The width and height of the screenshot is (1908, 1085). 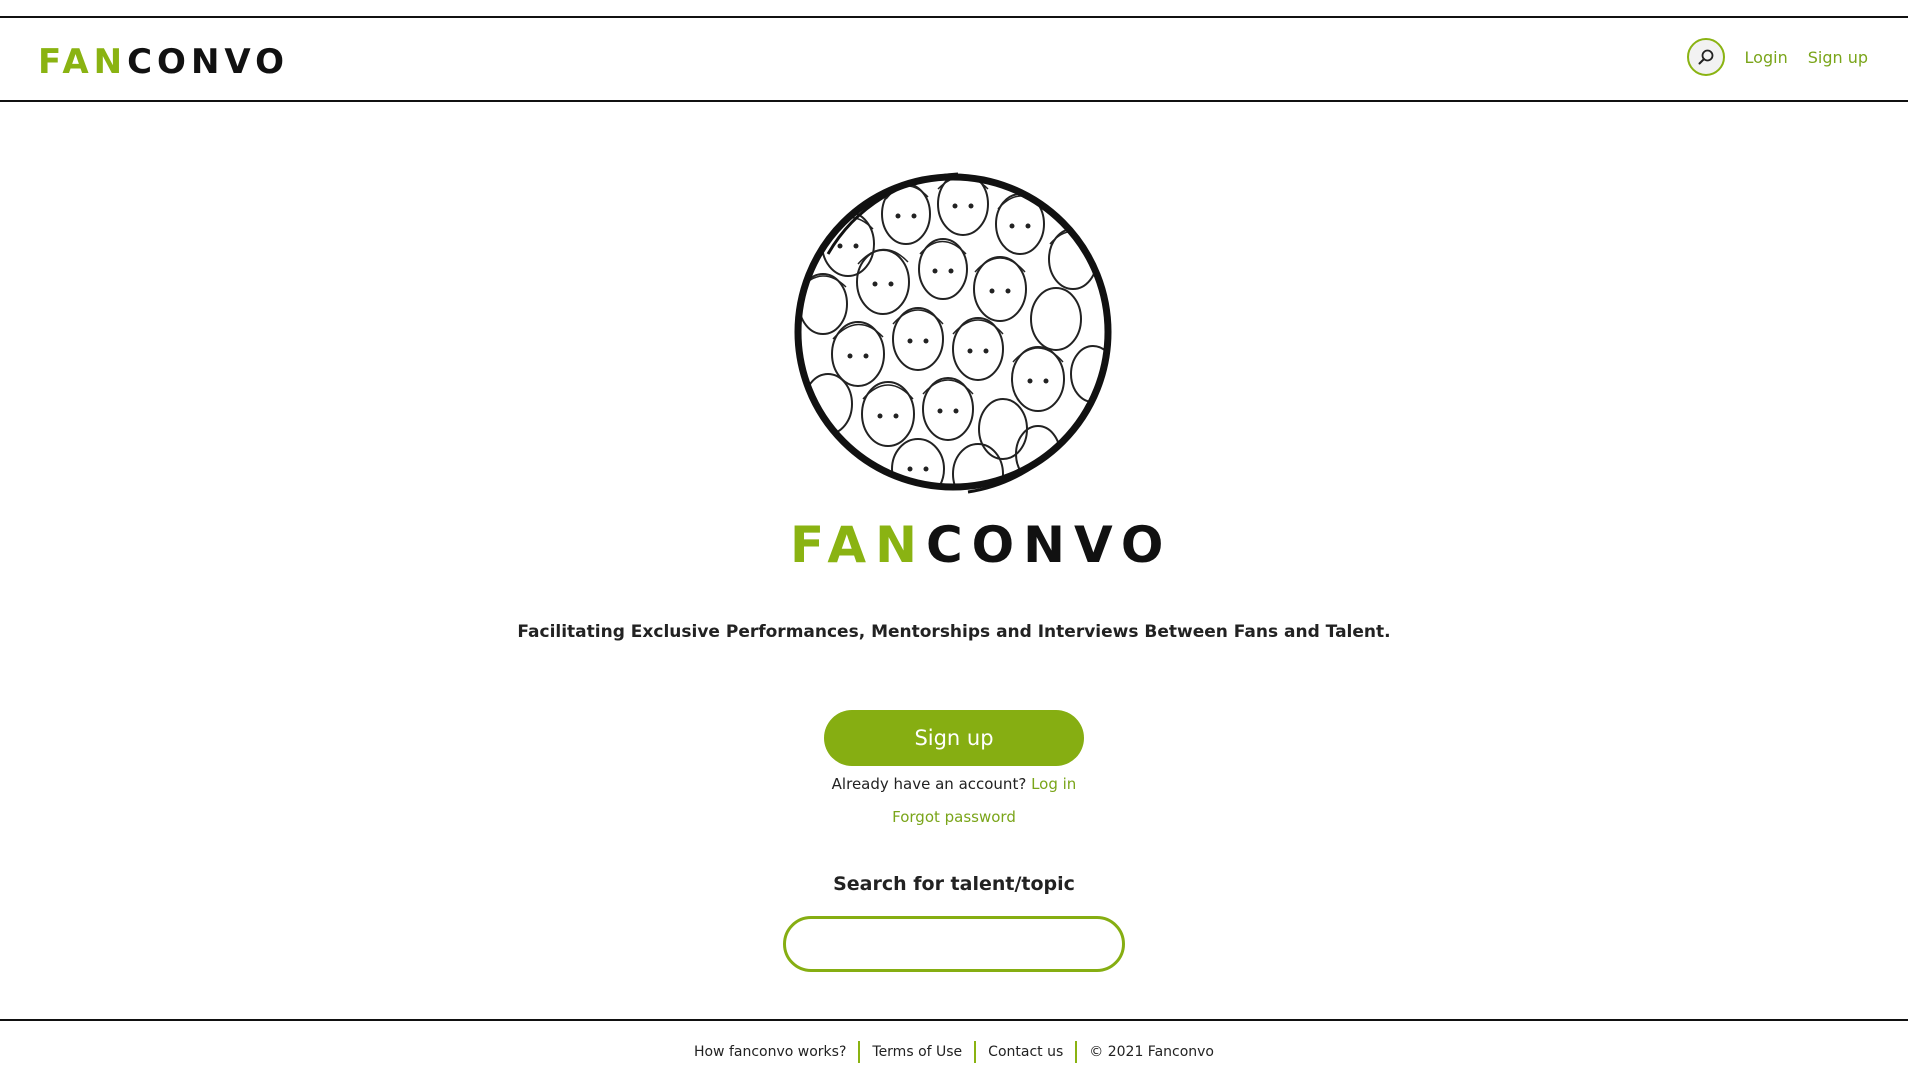 I want to click on search-label: Search for talent/topic, so click(x=954, y=884).